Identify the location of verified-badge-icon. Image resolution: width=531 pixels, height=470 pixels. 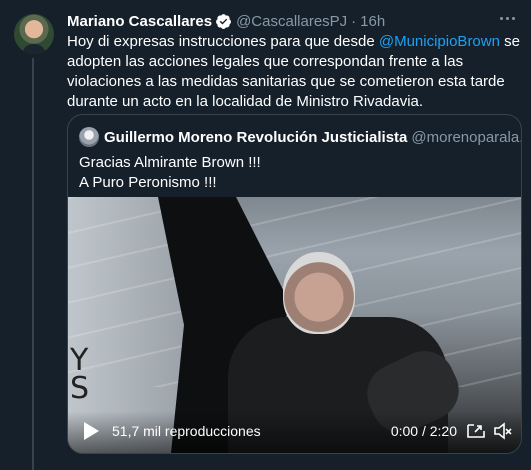
(224, 21).